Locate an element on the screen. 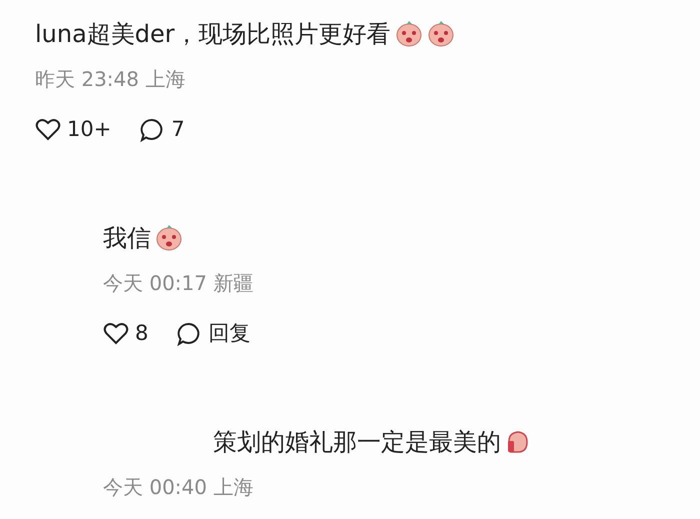  comment-text: luna超美der，现场比照片更好看 is located at coordinates (213, 34).